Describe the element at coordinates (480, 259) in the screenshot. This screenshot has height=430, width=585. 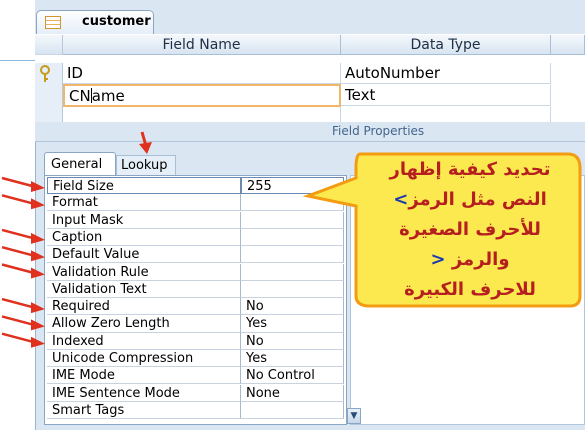
I see `callout-line-4-text: والرمز` at that location.